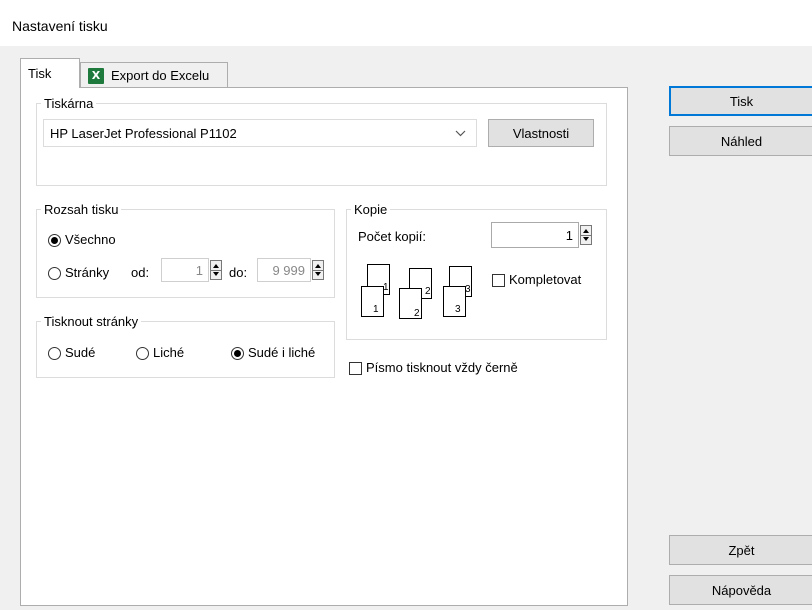  I want to click on black-text-checkbox, so click(355, 368).